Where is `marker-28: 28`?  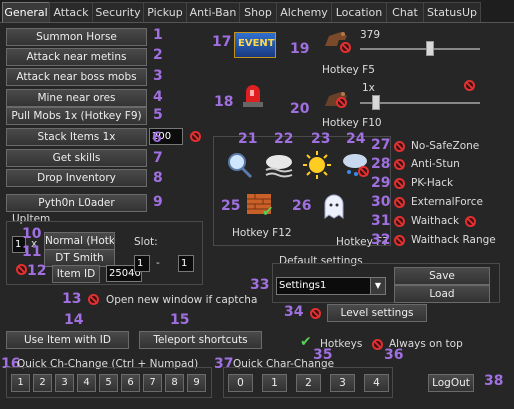
marker-28: 28 is located at coordinates (381, 164).